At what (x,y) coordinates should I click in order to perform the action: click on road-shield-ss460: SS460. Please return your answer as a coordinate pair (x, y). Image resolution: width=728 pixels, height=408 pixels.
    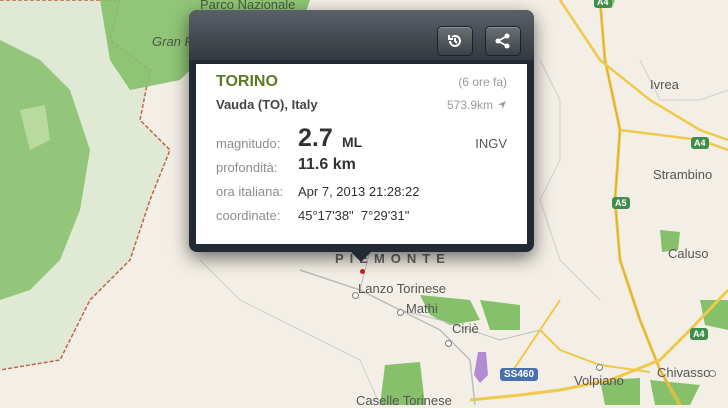
    Looking at the image, I should click on (519, 374).